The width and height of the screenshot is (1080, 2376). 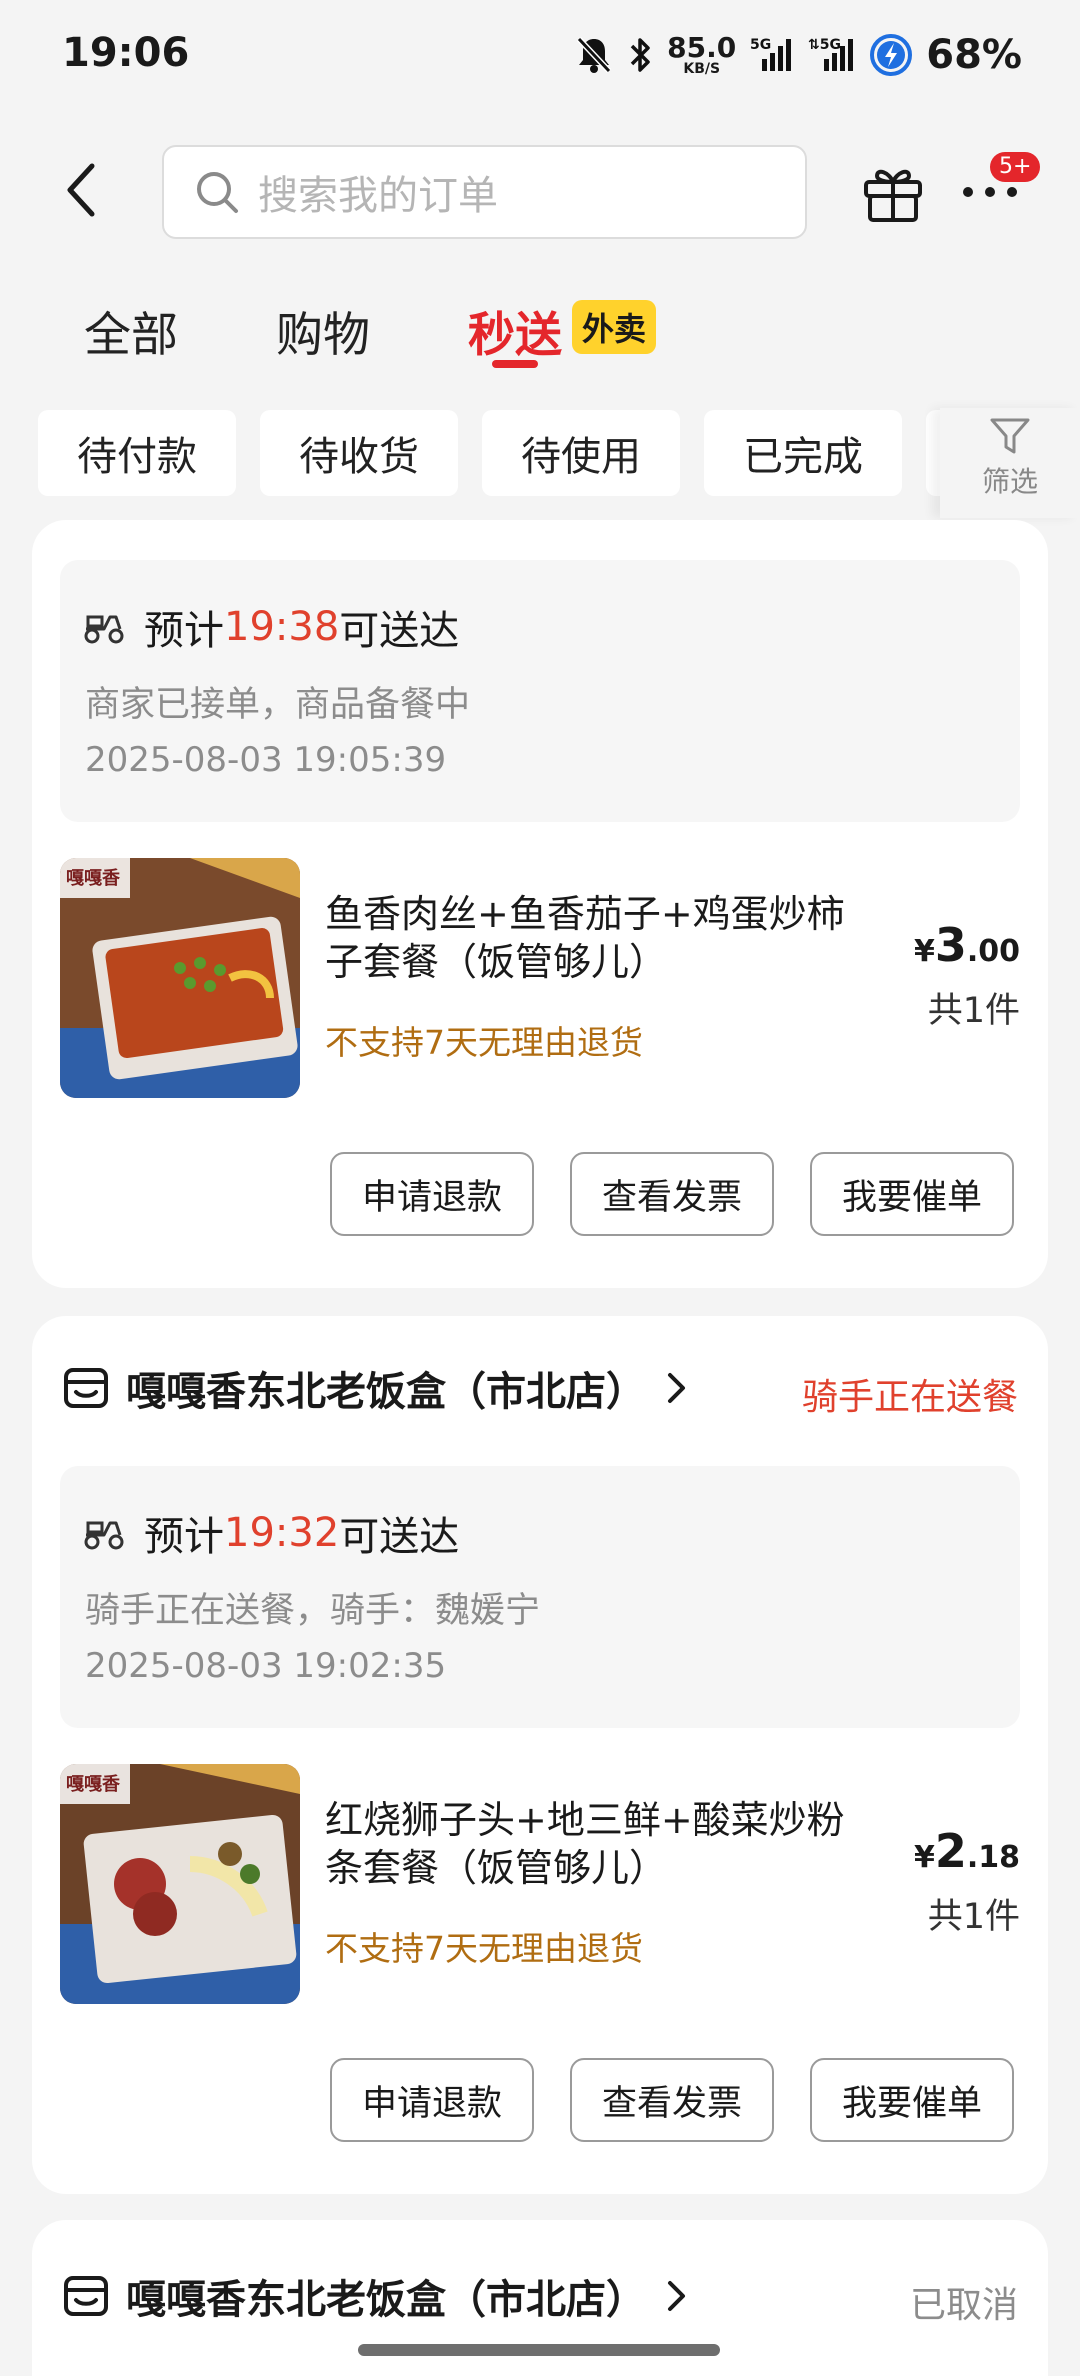 What do you see at coordinates (126, 53) in the screenshot?
I see `status-time: 19:06` at bounding box center [126, 53].